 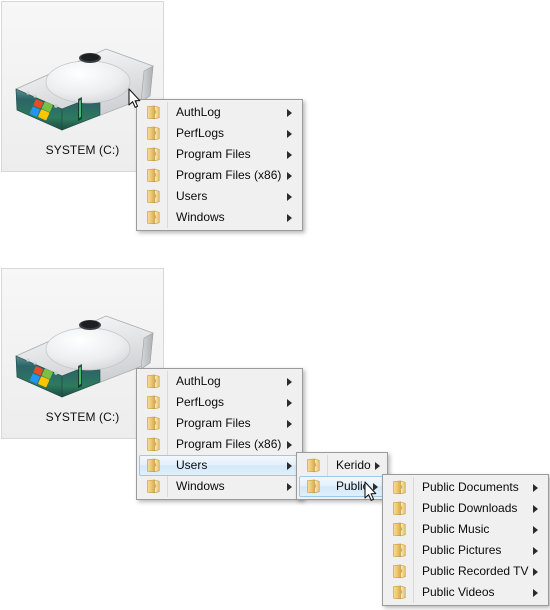 I want to click on menu-item-label: Public Videos, so click(x=458, y=592).